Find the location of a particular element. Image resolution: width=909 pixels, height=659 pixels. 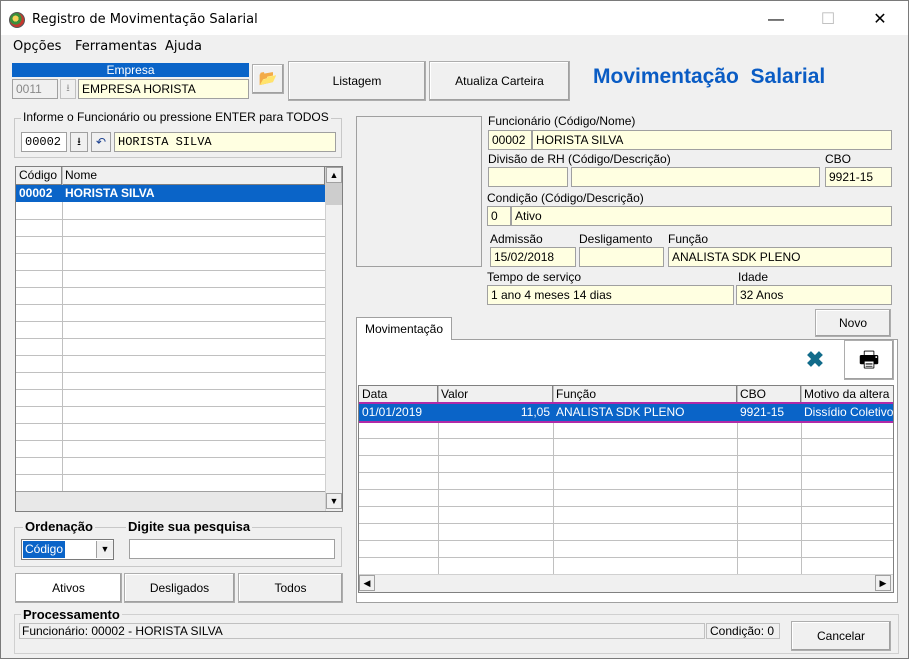

page-title: Movimentação Salarial is located at coordinates (709, 76).